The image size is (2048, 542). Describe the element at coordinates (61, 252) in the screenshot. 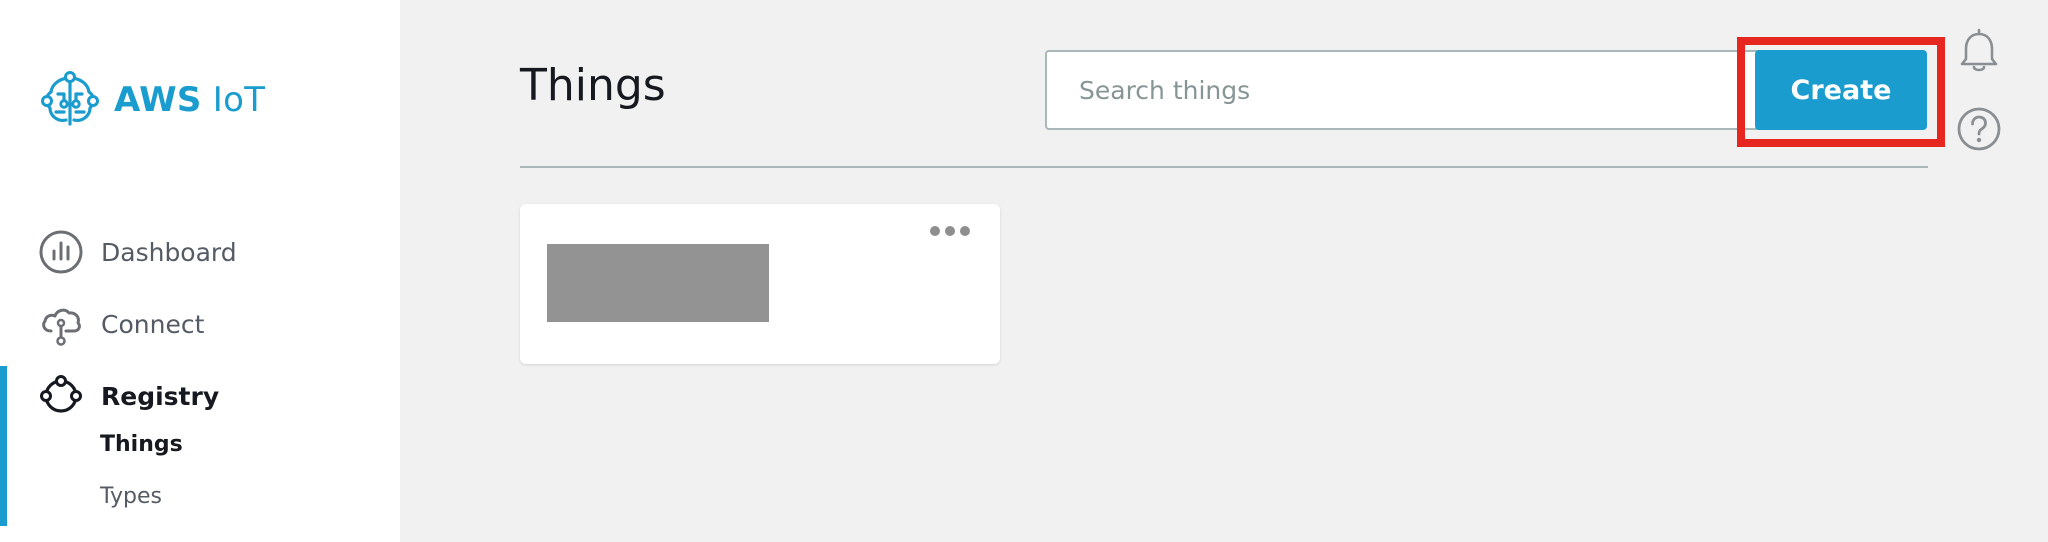

I see `chart-circle-icon` at that location.